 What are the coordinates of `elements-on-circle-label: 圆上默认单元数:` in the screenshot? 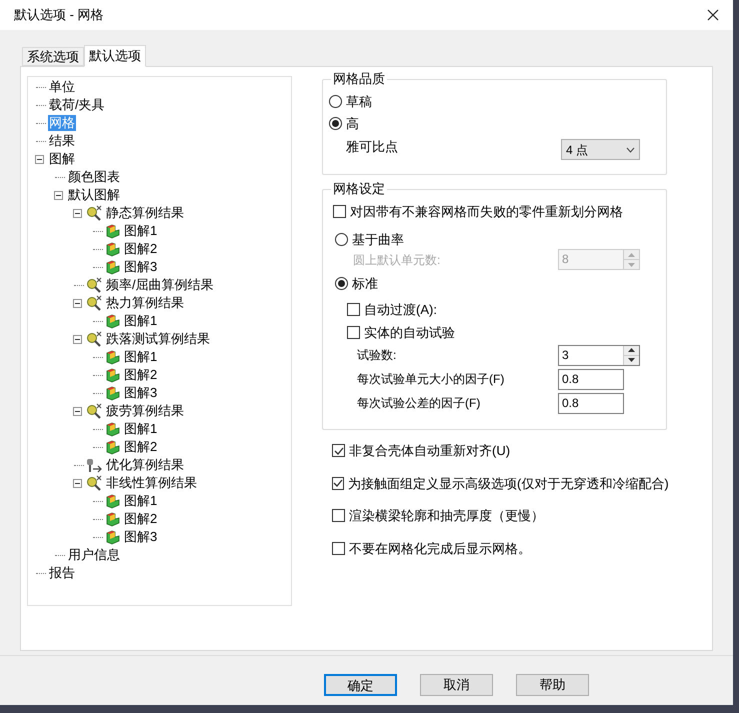 It's located at (396, 260).